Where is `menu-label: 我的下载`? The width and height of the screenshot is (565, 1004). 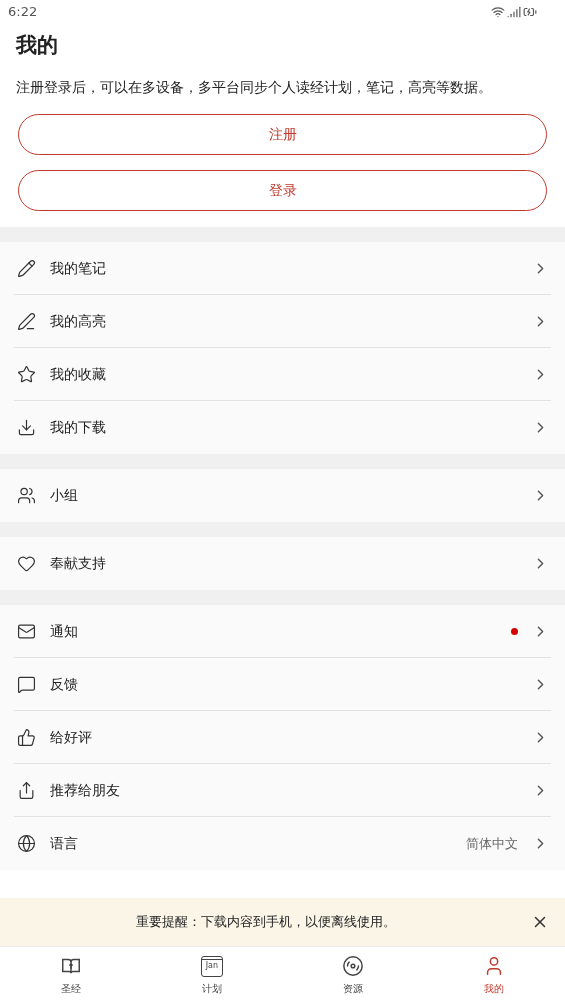 menu-label: 我的下载 is located at coordinates (78, 427).